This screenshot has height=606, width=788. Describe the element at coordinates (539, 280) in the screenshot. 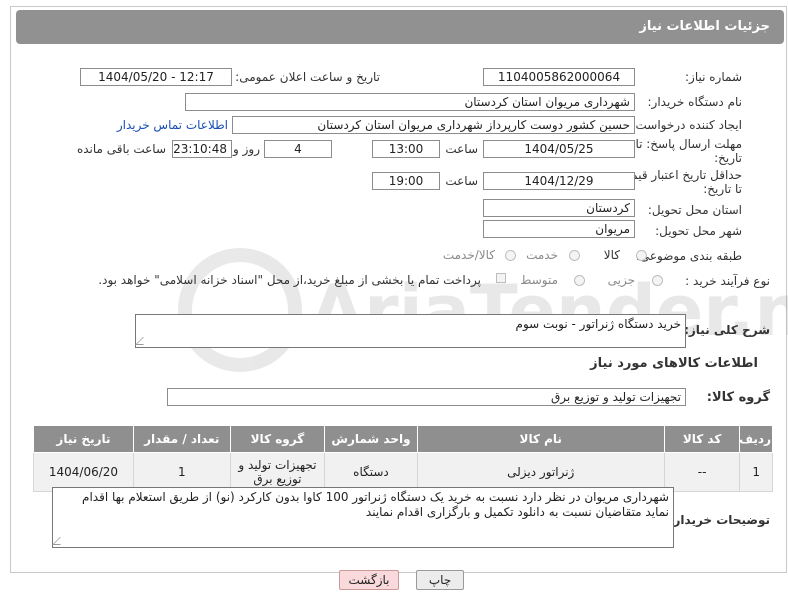

I see `process-medium-label: متوسط` at that location.